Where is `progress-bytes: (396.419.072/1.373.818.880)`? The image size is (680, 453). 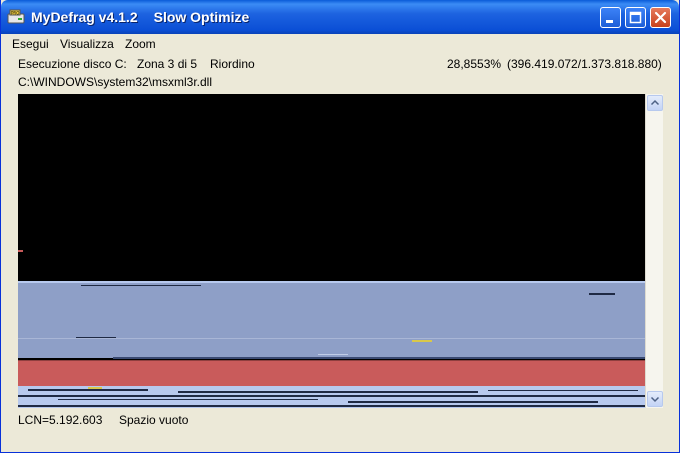 progress-bytes: (396.419.072/1.373.818.880) is located at coordinates (584, 64).